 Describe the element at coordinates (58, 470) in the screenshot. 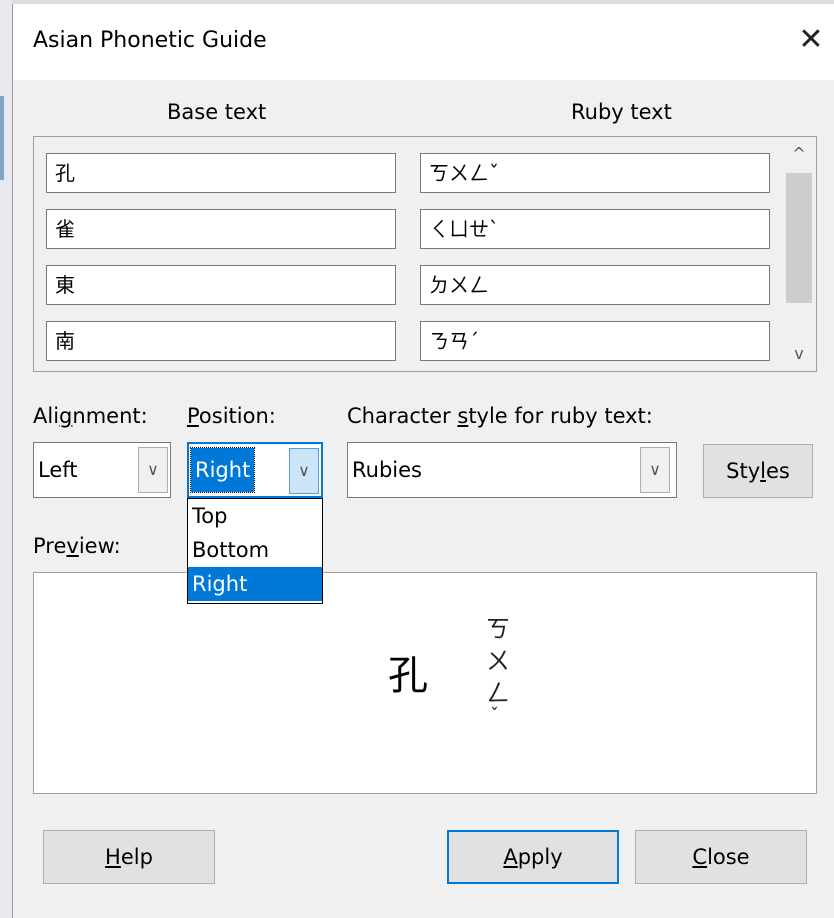

I see `alignment-value: Left` at that location.